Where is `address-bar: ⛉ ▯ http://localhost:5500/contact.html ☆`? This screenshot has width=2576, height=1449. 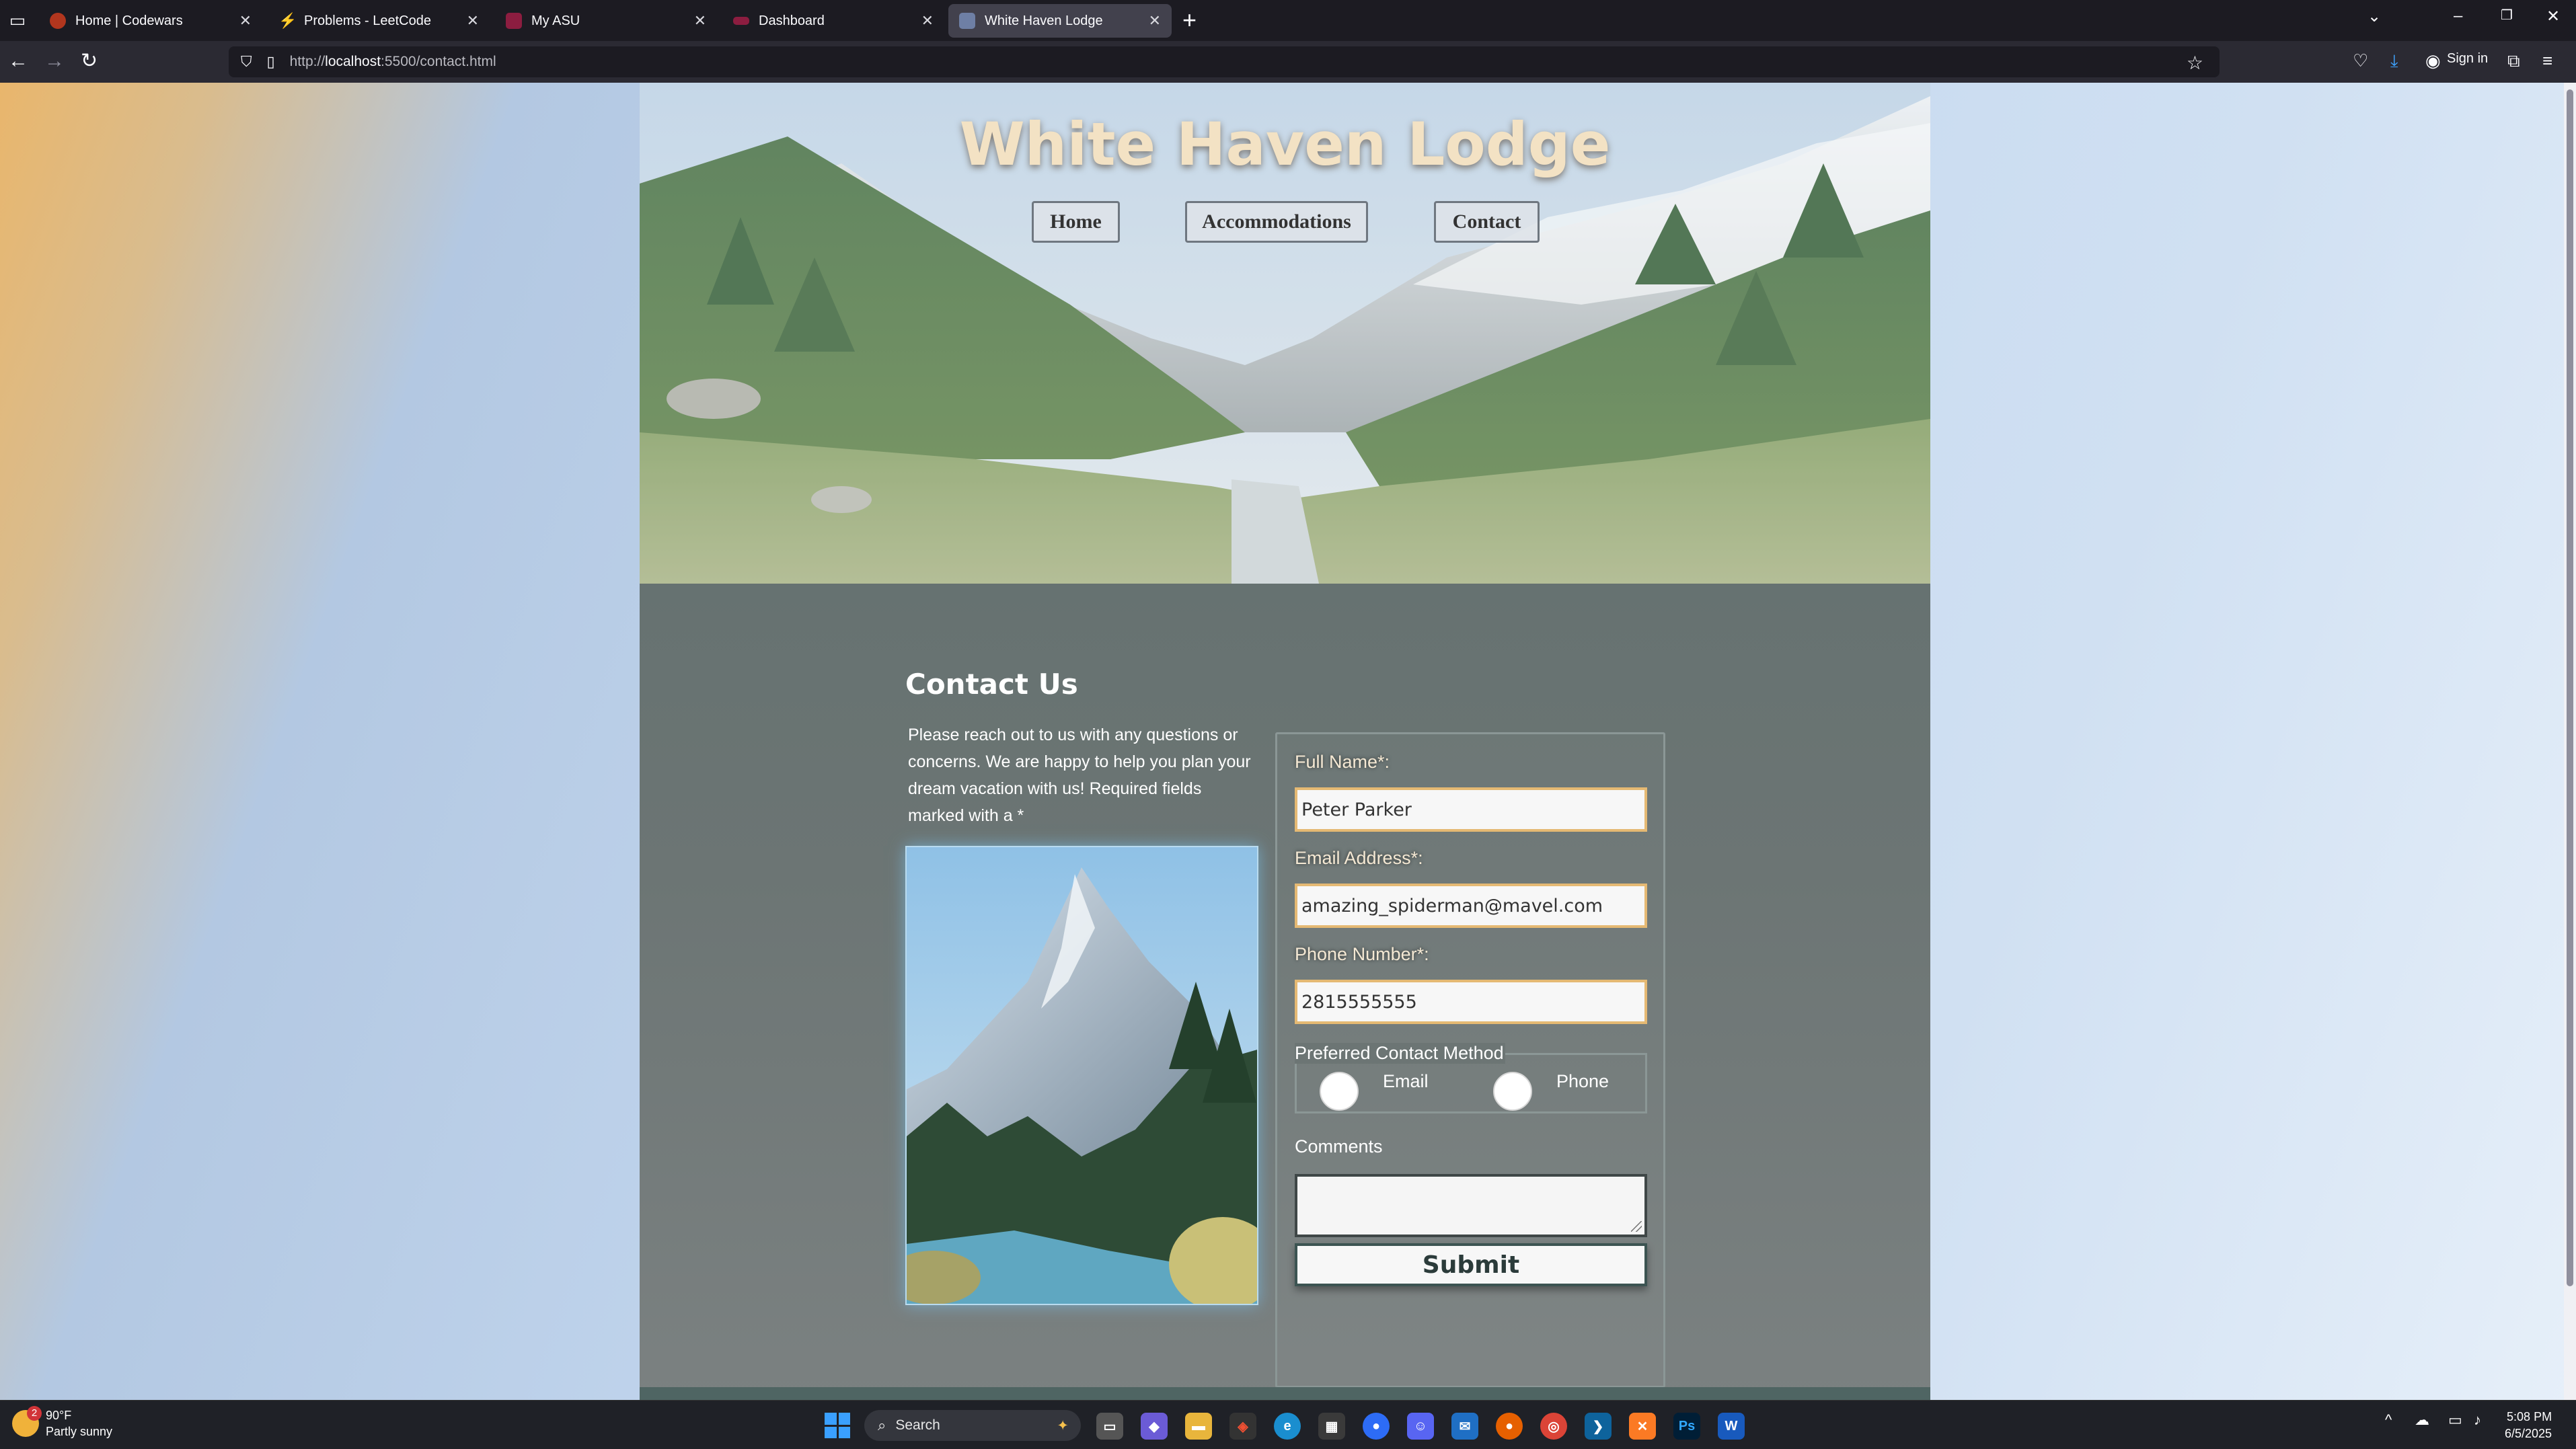
address-bar: ⛉ ▯ http://localhost:5500/contact.html ☆ is located at coordinates (1224, 61).